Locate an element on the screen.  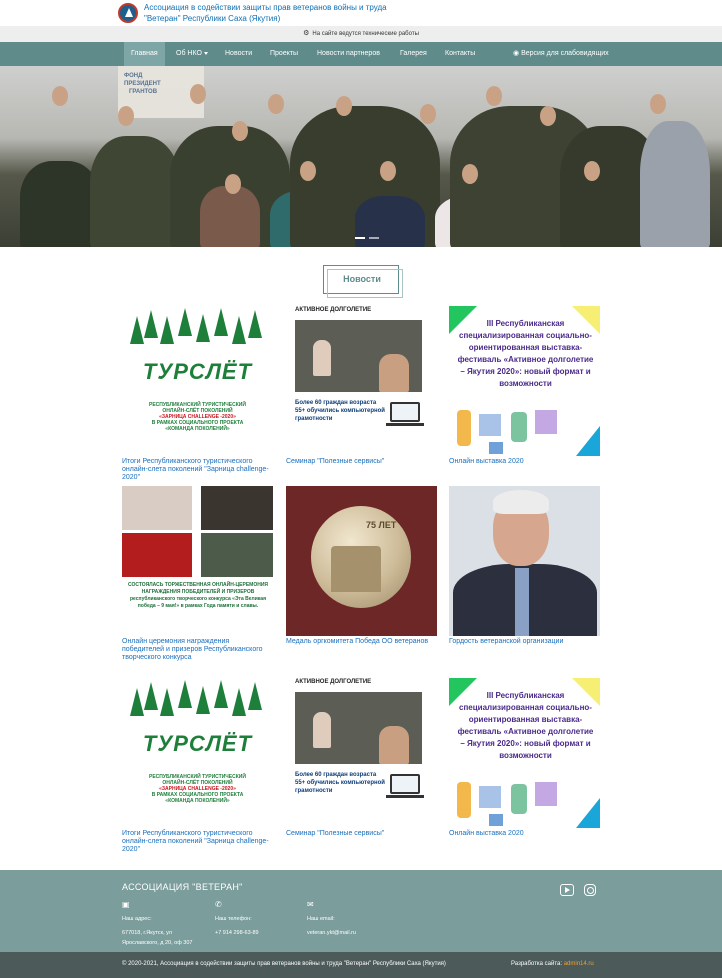
footer-email-value: veteran.ykt@mail.ru is located at coordinates (331, 933).